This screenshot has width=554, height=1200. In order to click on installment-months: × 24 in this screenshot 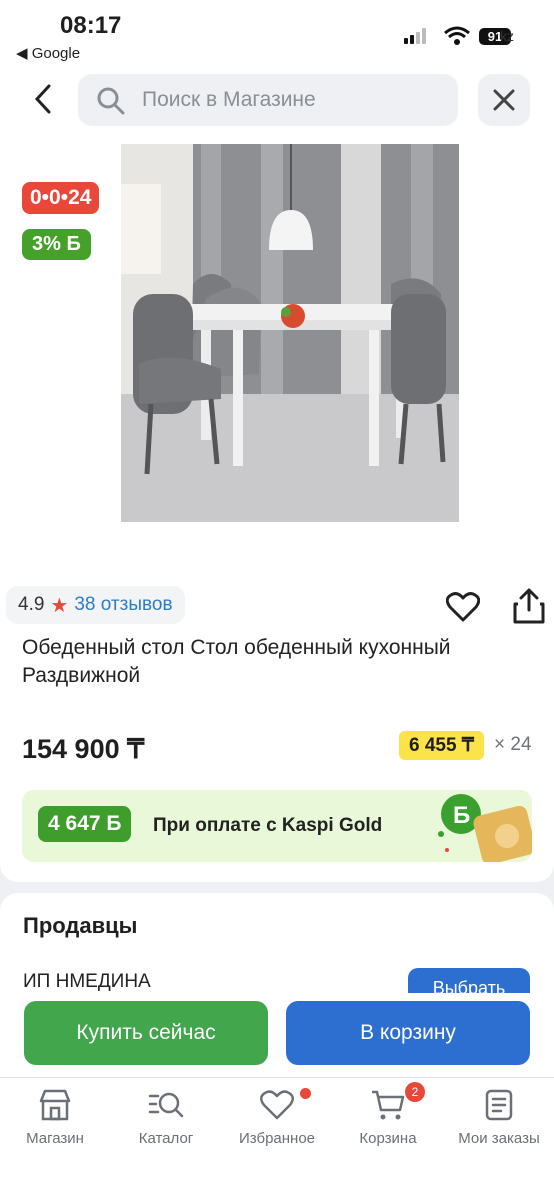, I will do `click(513, 744)`.